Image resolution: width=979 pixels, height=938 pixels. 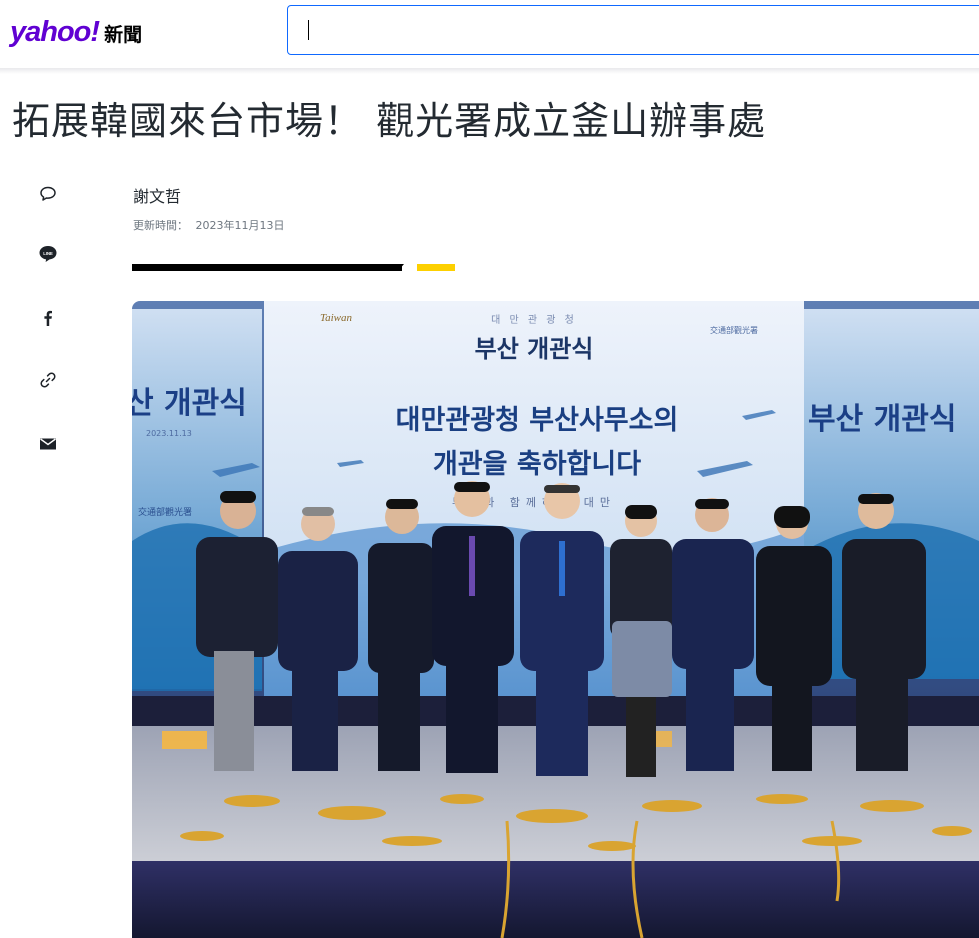 I want to click on banner-main-line1: 대만관광청 부산사무소의, so click(x=537, y=420).